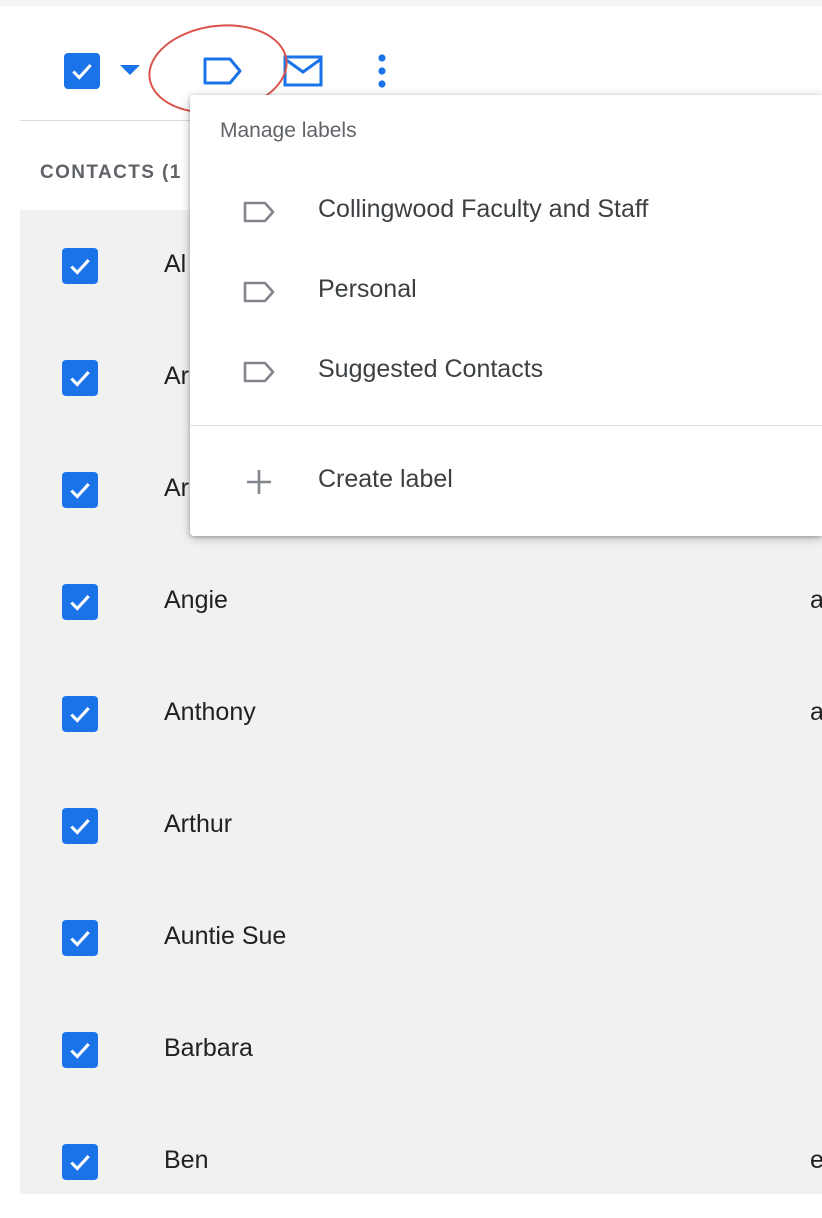 This screenshot has height=1218, width=822. What do you see at coordinates (421, 714) in the screenshot?
I see `contact-row: Anthony a` at bounding box center [421, 714].